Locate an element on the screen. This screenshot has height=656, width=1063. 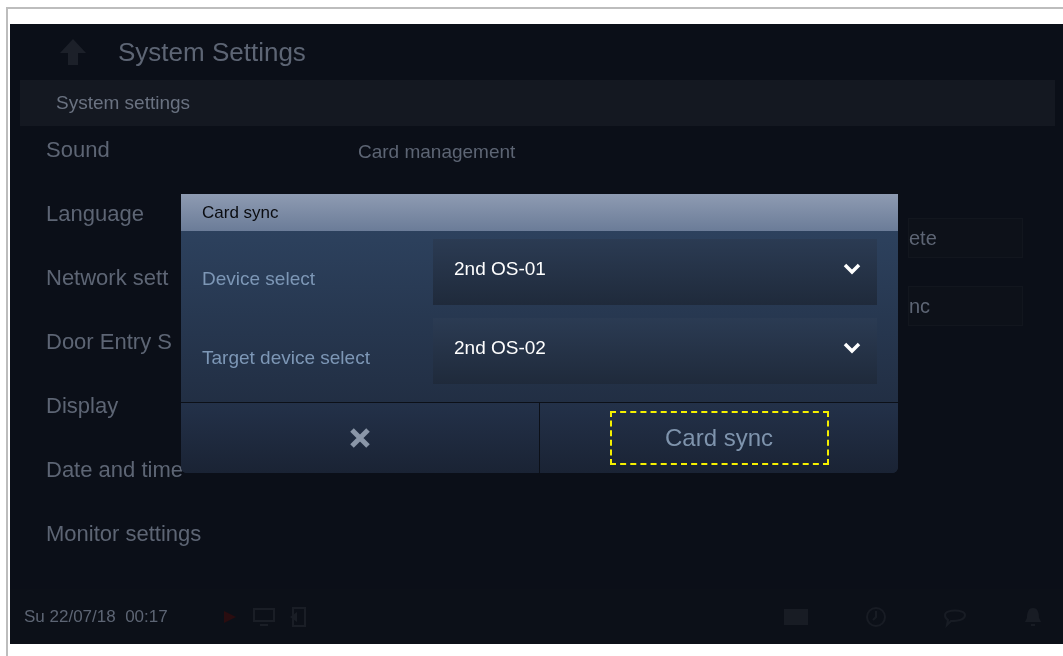
device-dropdown: 2nd OS-01 is located at coordinates (655, 272).